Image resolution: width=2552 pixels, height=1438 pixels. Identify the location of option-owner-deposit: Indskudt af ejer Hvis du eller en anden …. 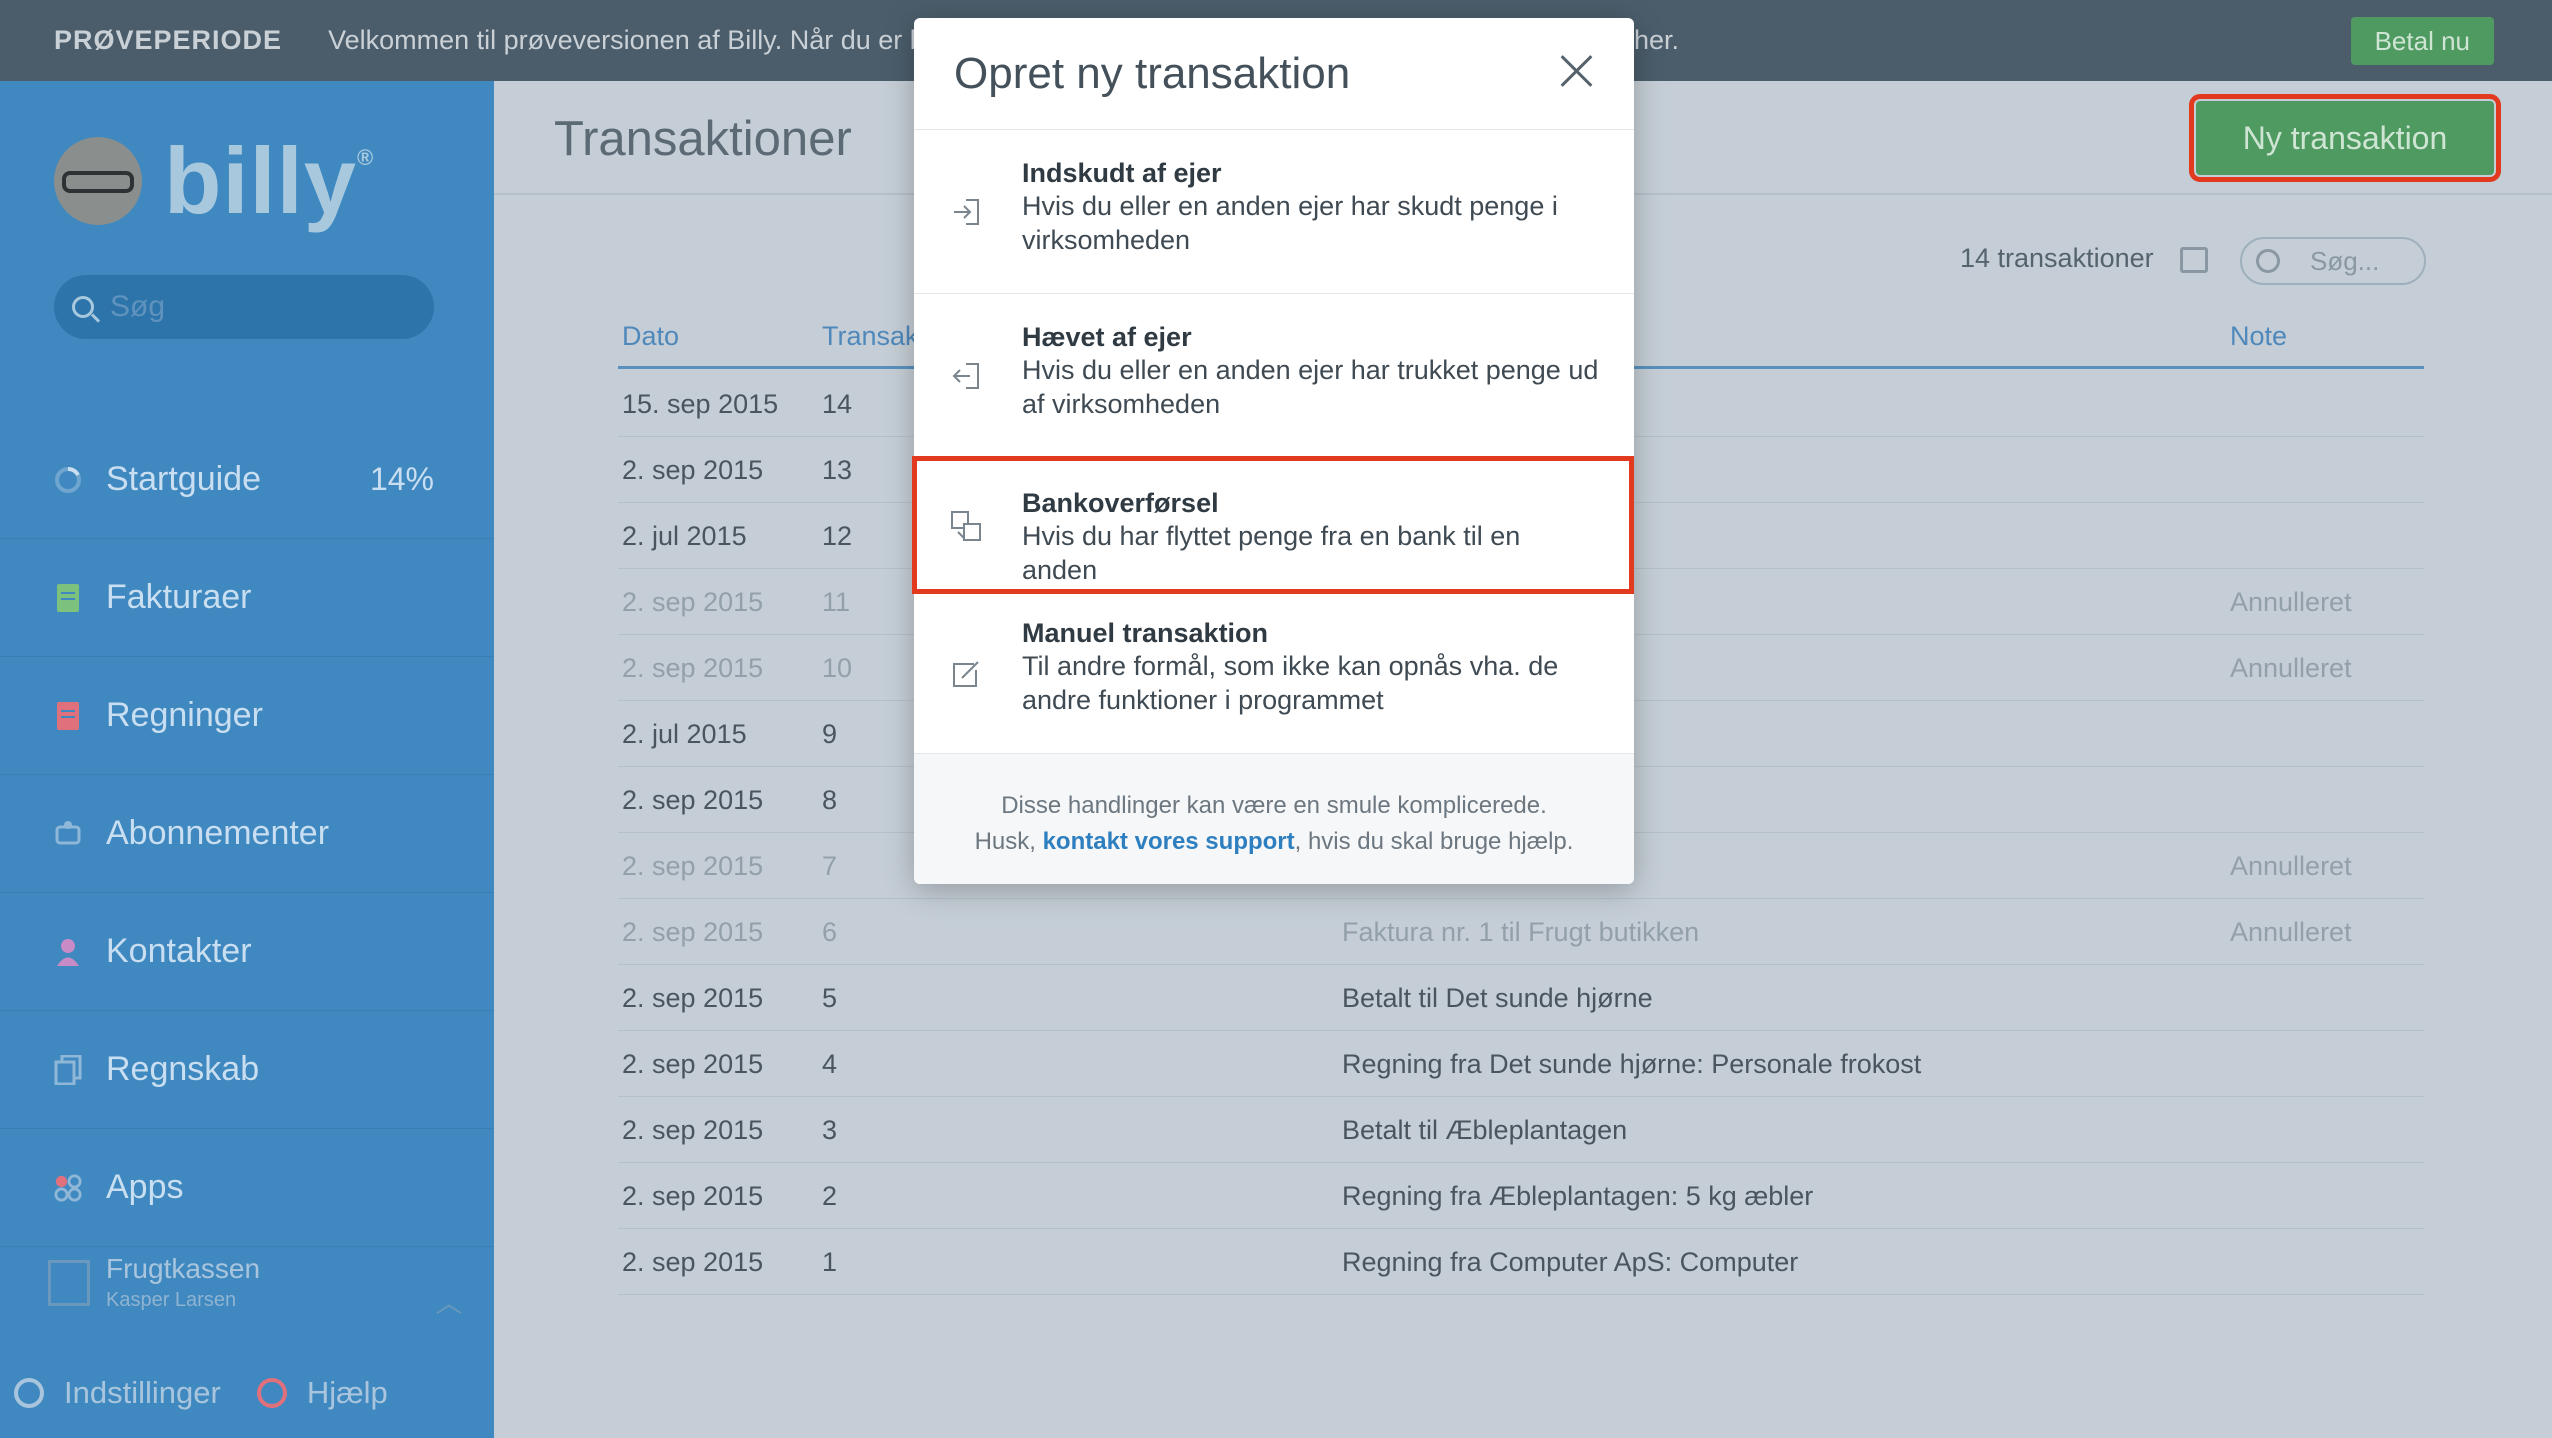
(1274, 212).